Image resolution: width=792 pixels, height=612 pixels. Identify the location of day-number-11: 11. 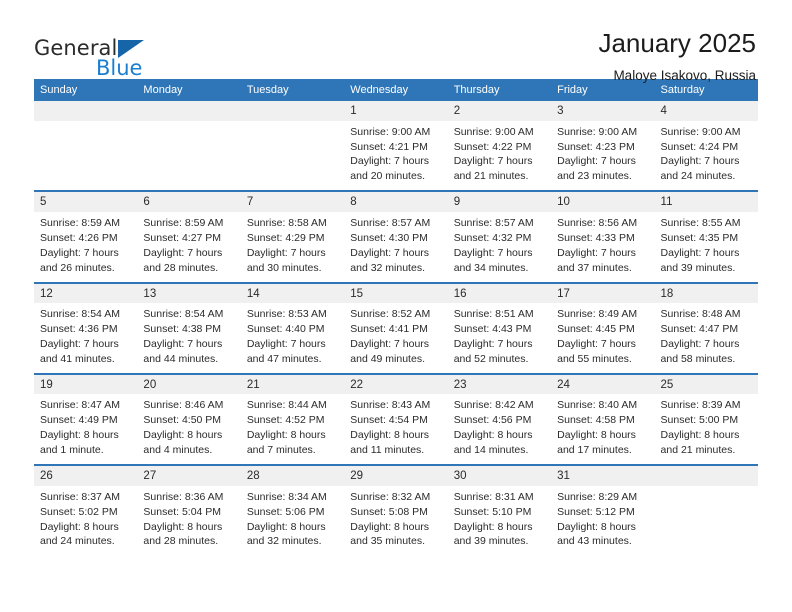
(706, 201).